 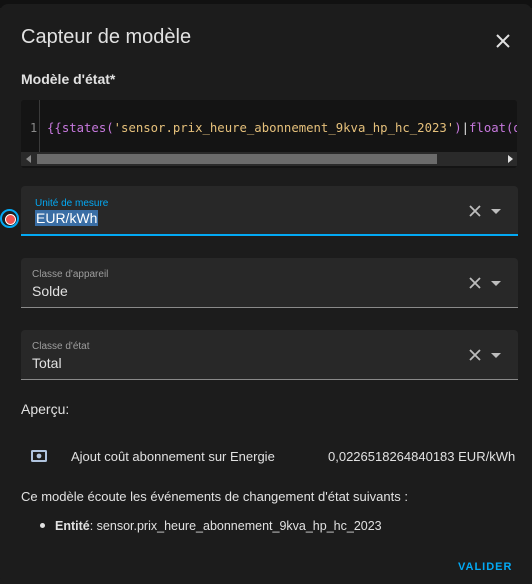 What do you see at coordinates (493, 128) in the screenshot?
I see `code-filter: float(de` at bounding box center [493, 128].